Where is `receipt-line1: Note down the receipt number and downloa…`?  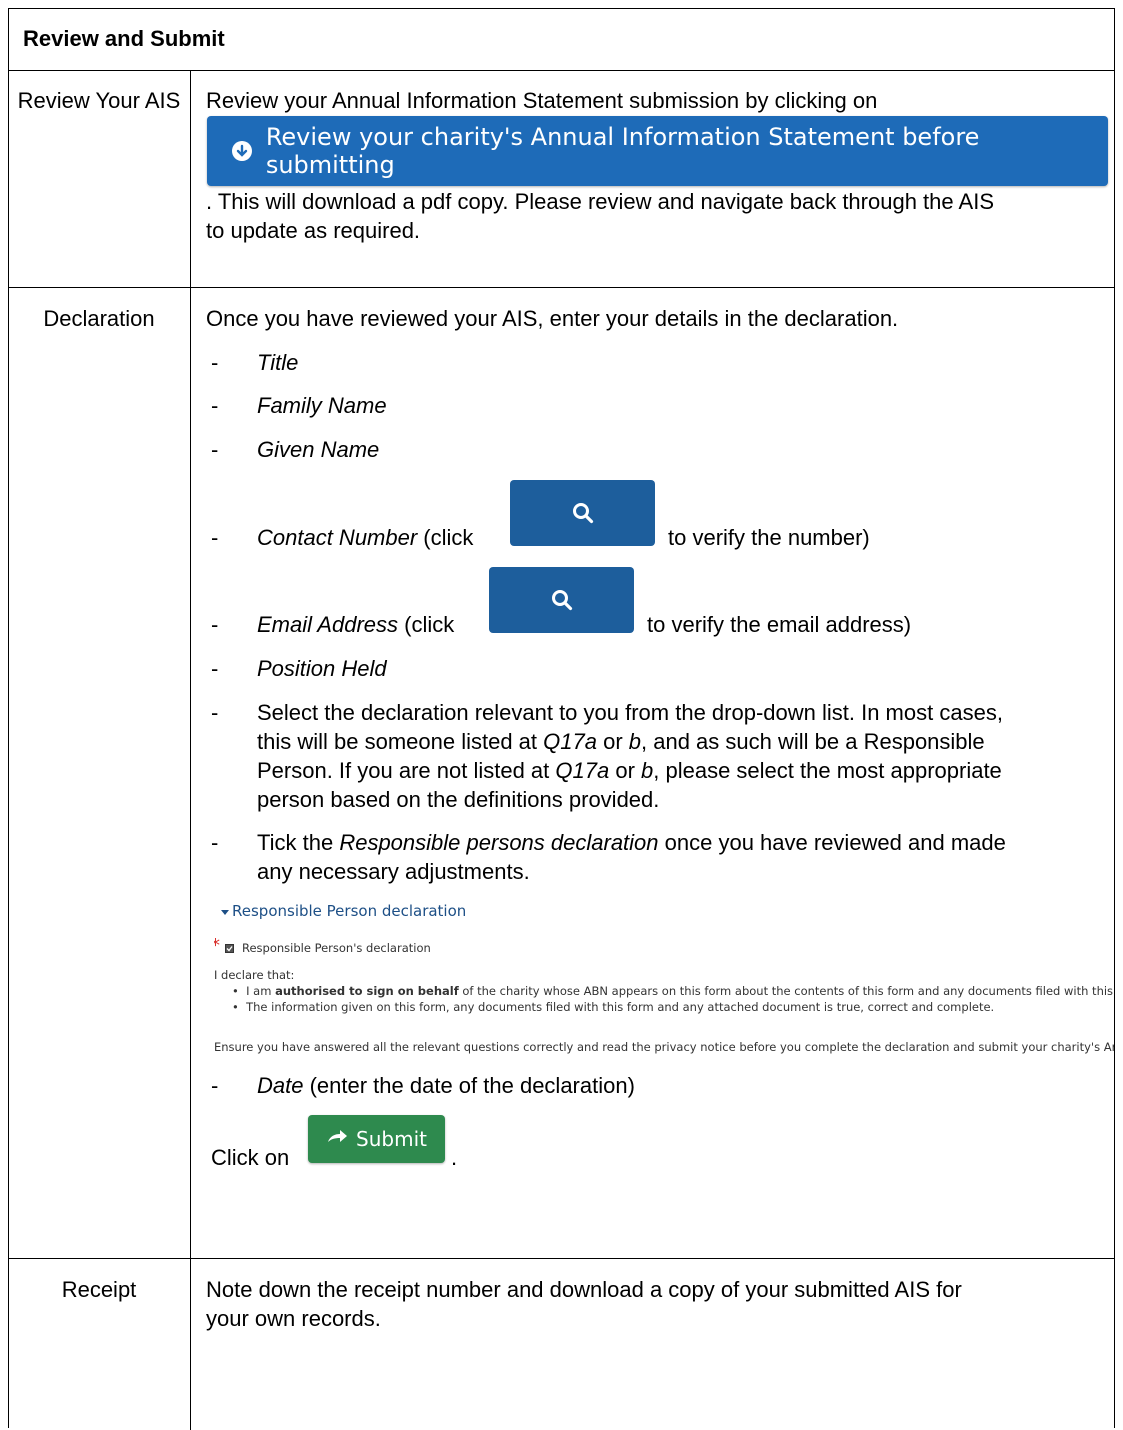 receipt-line1: Note down the receipt number and downloa… is located at coordinates (584, 1289).